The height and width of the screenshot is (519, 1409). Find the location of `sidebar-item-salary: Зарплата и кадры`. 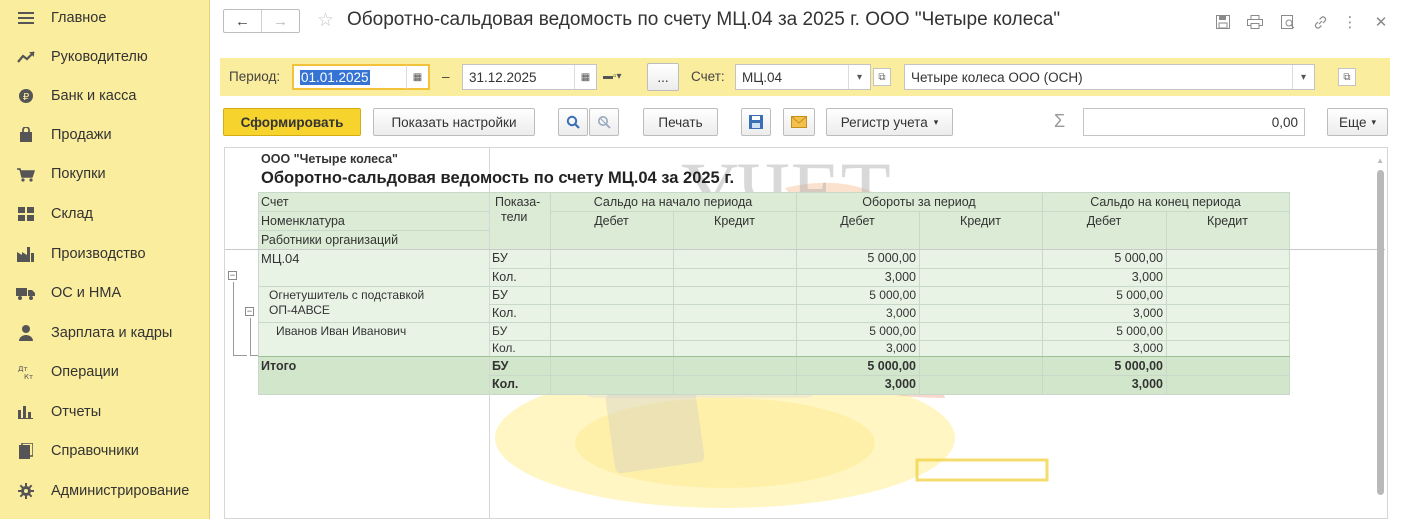

sidebar-item-salary: Зарплата и кадры is located at coordinates (105, 333).